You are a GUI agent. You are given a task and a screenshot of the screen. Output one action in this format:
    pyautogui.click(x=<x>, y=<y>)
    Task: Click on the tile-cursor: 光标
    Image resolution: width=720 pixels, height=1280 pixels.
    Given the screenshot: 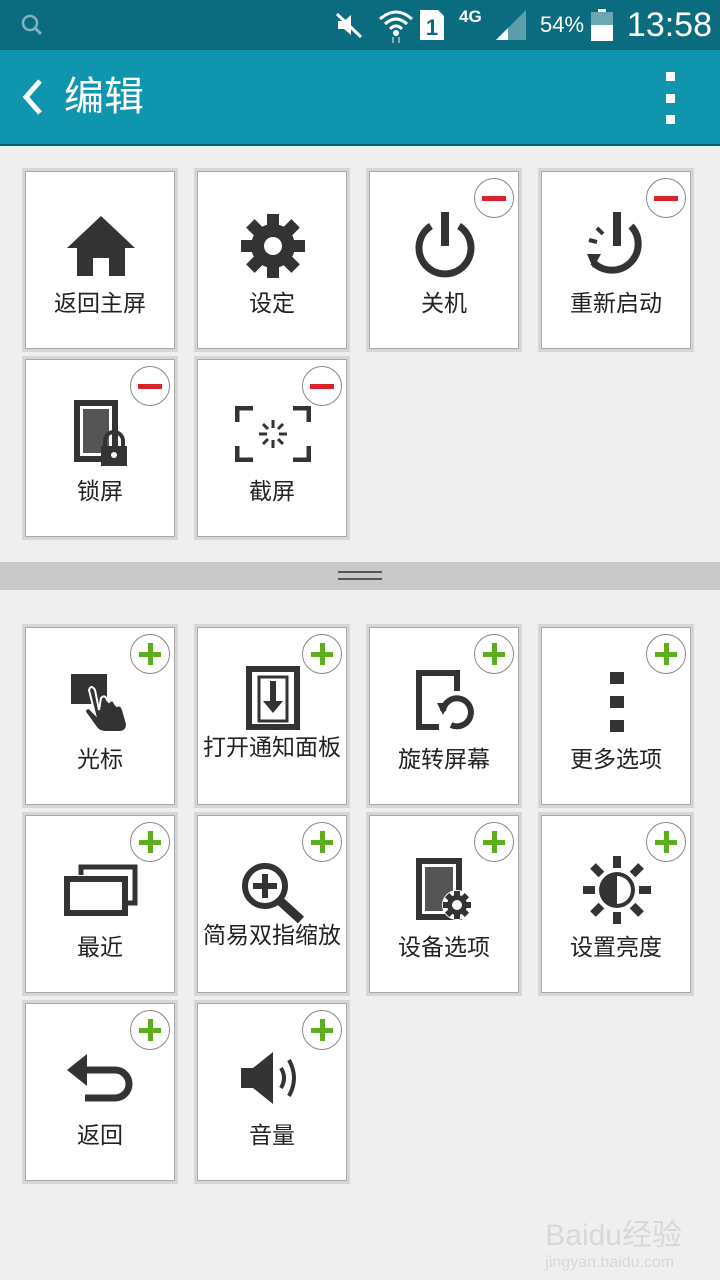 What is the action you would take?
    pyautogui.click(x=100, y=716)
    